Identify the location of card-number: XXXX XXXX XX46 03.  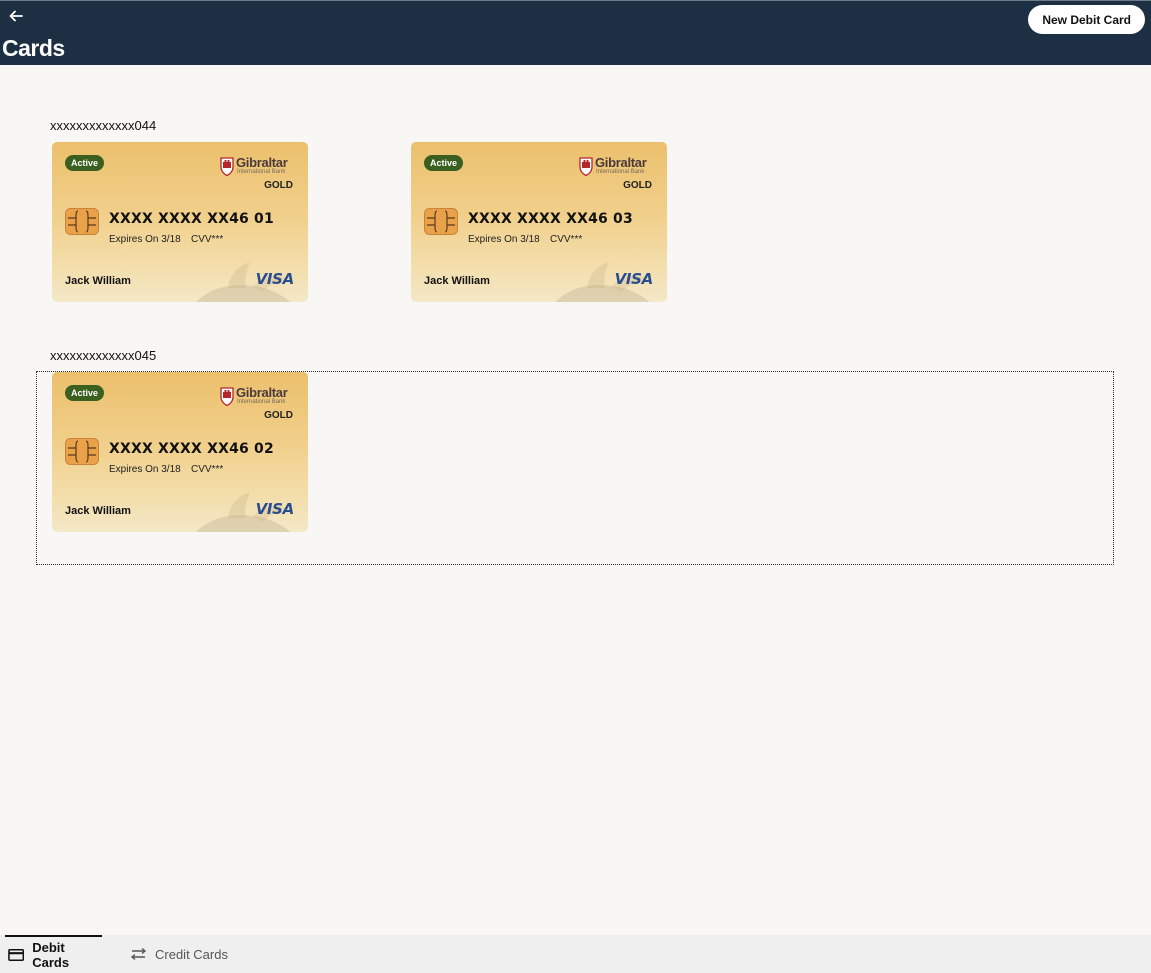
(550, 219).